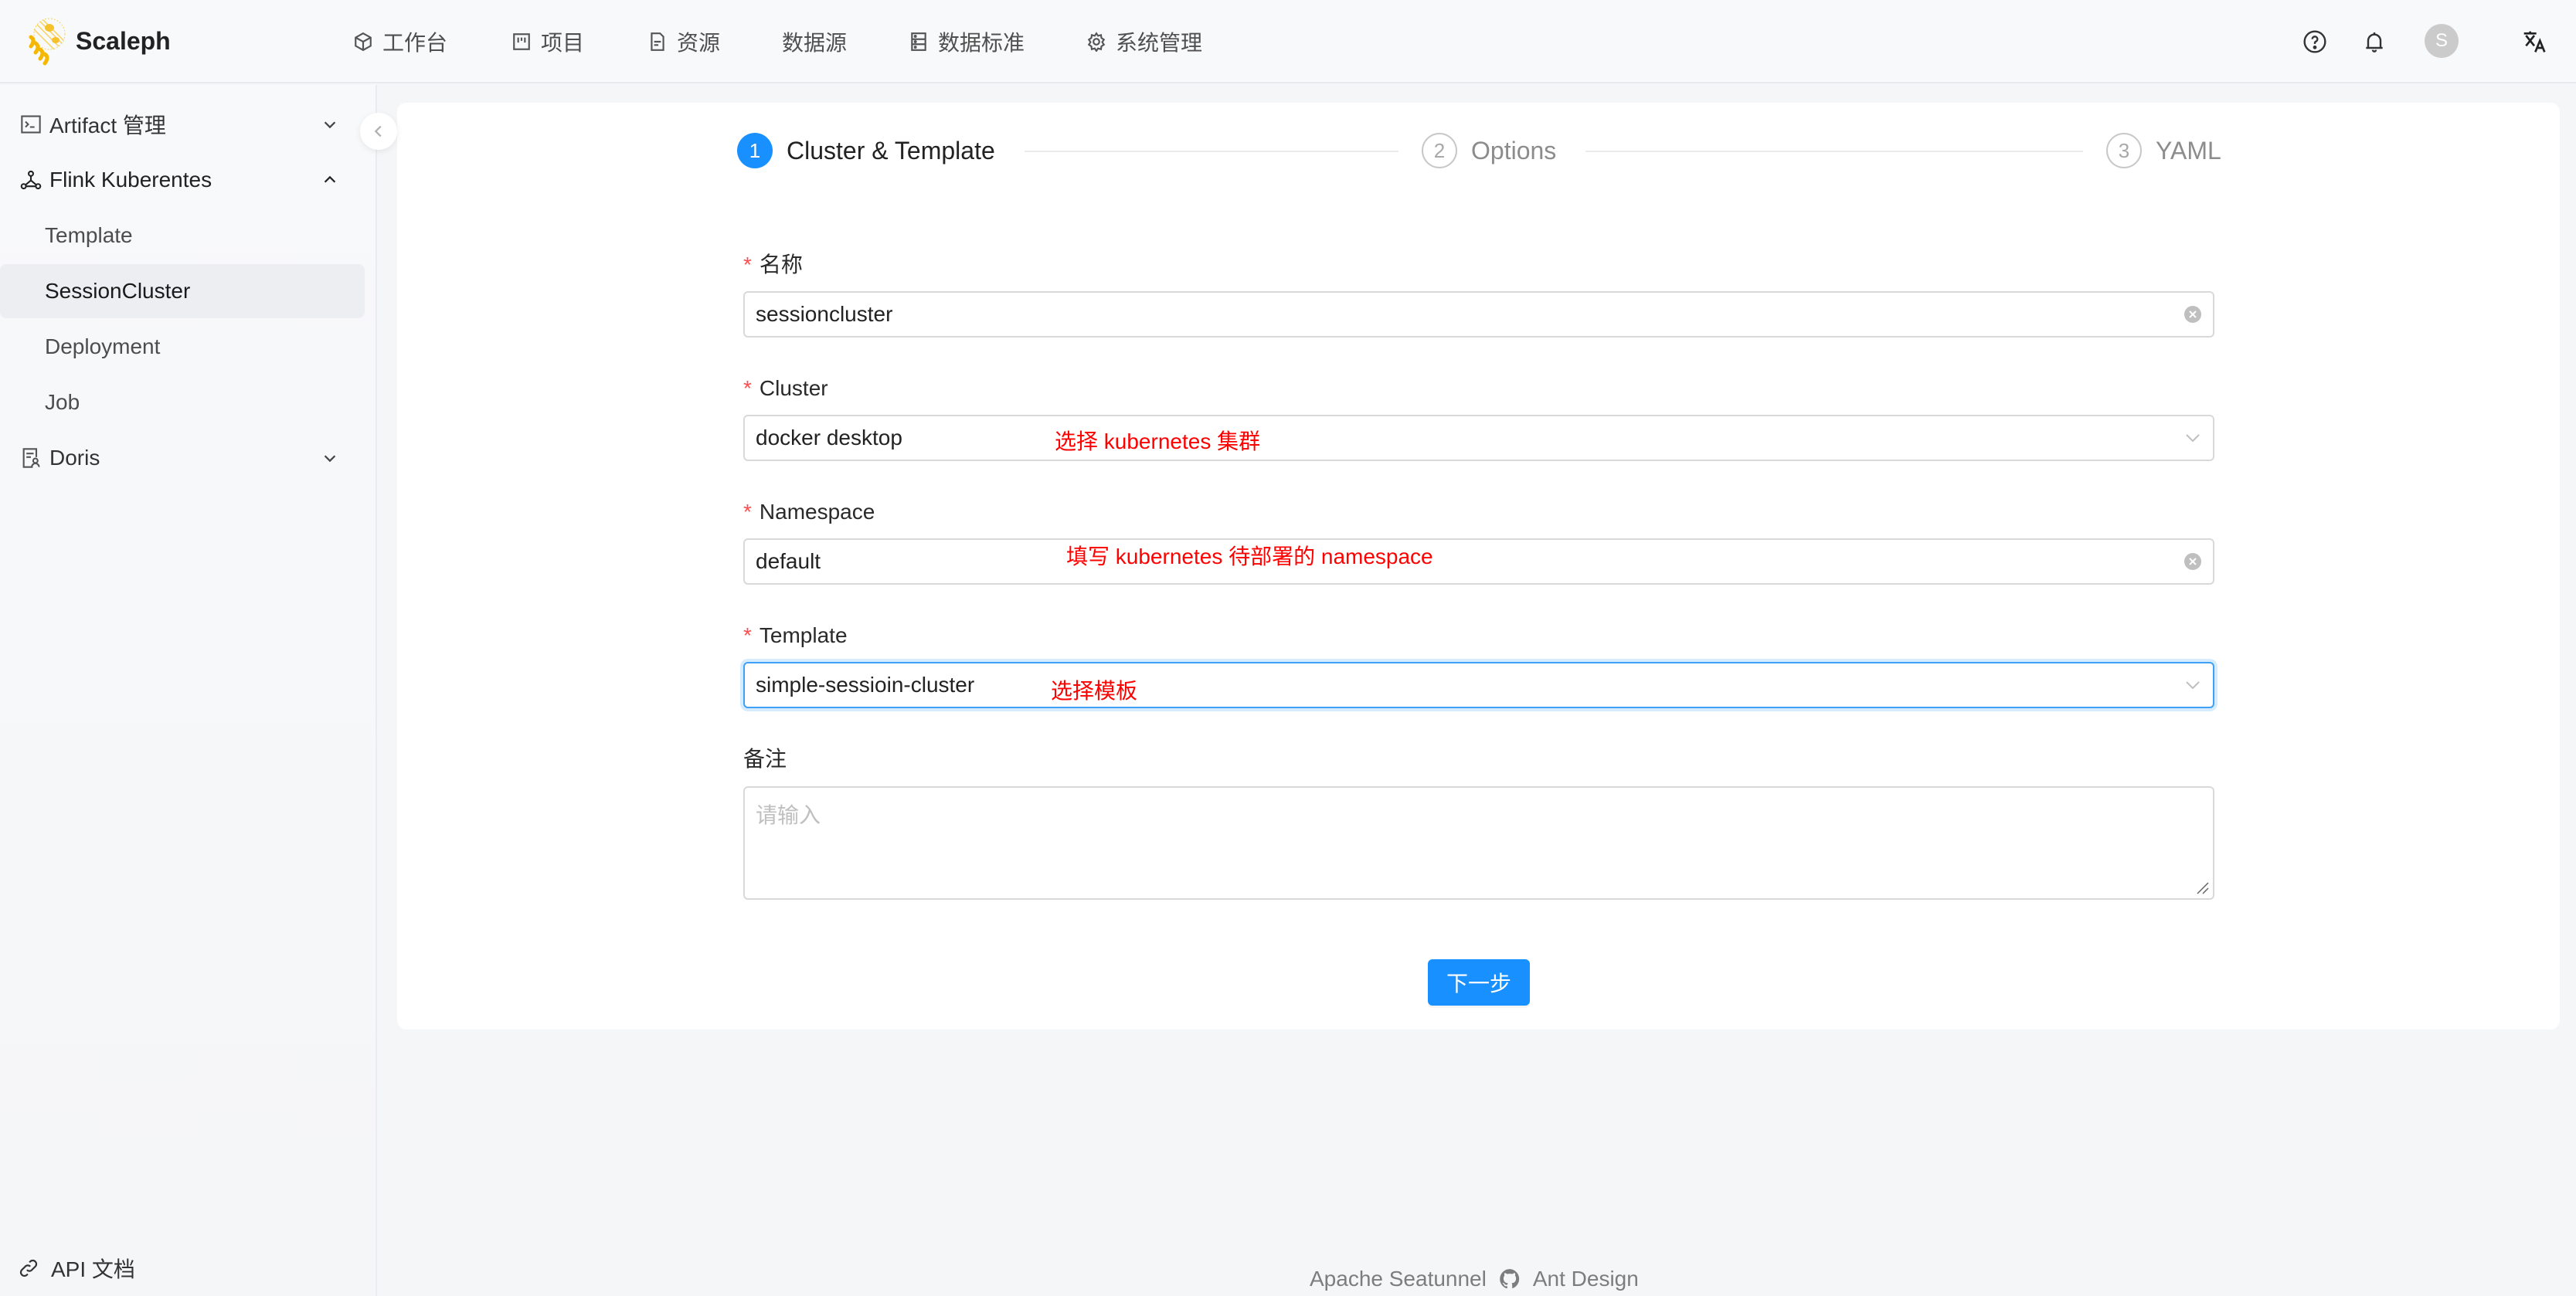 Image resolution: width=2576 pixels, height=1296 pixels. What do you see at coordinates (182, 458) in the screenshot?
I see `sidebar-item-doris: Doris` at bounding box center [182, 458].